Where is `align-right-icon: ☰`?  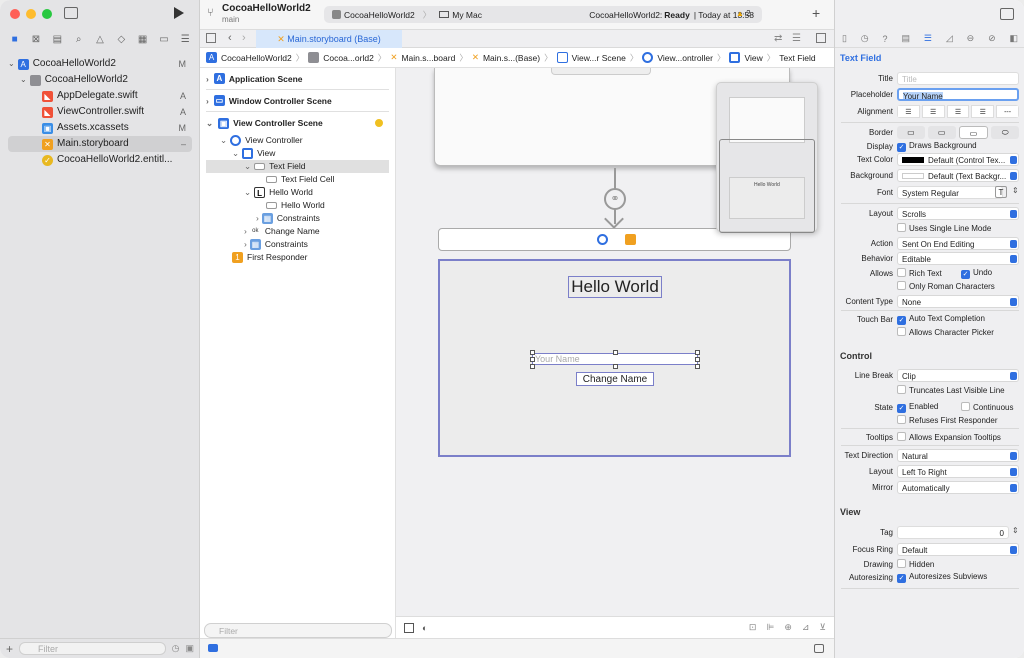 align-right-icon: ☰ is located at coordinates (958, 111).